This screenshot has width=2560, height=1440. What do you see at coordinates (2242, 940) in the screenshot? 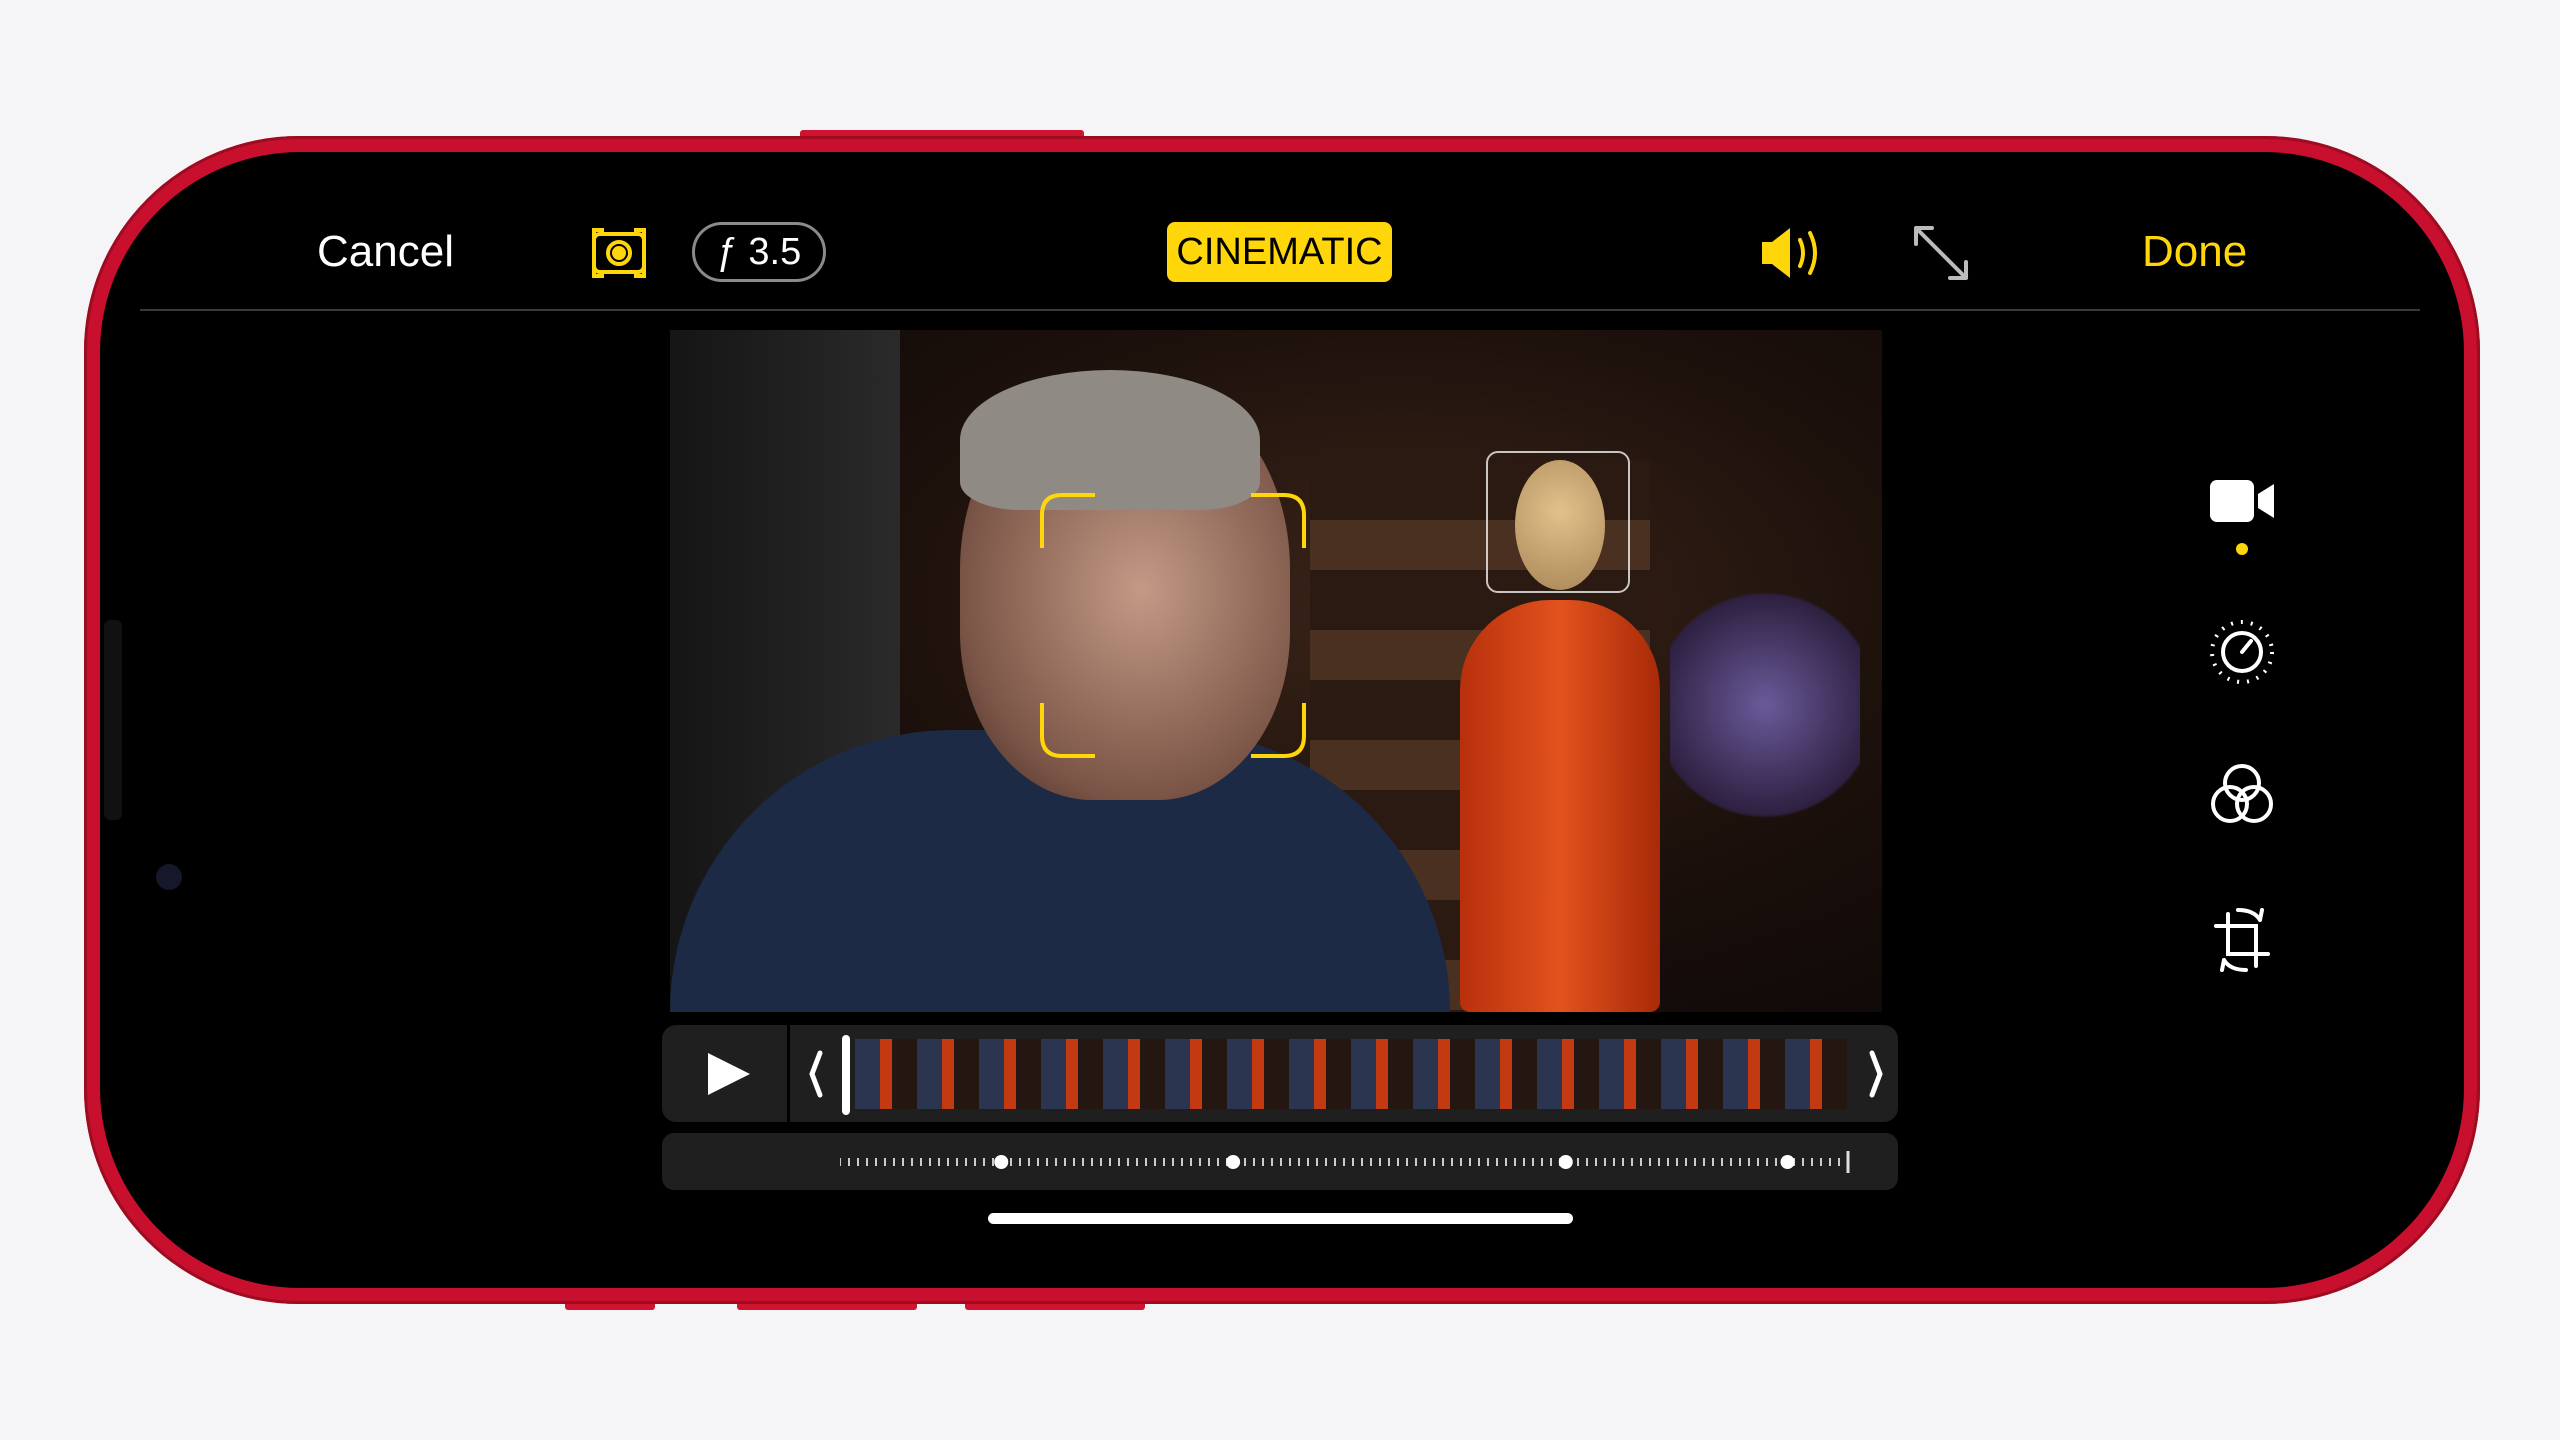
I see `crop-rotate-icon` at bounding box center [2242, 940].